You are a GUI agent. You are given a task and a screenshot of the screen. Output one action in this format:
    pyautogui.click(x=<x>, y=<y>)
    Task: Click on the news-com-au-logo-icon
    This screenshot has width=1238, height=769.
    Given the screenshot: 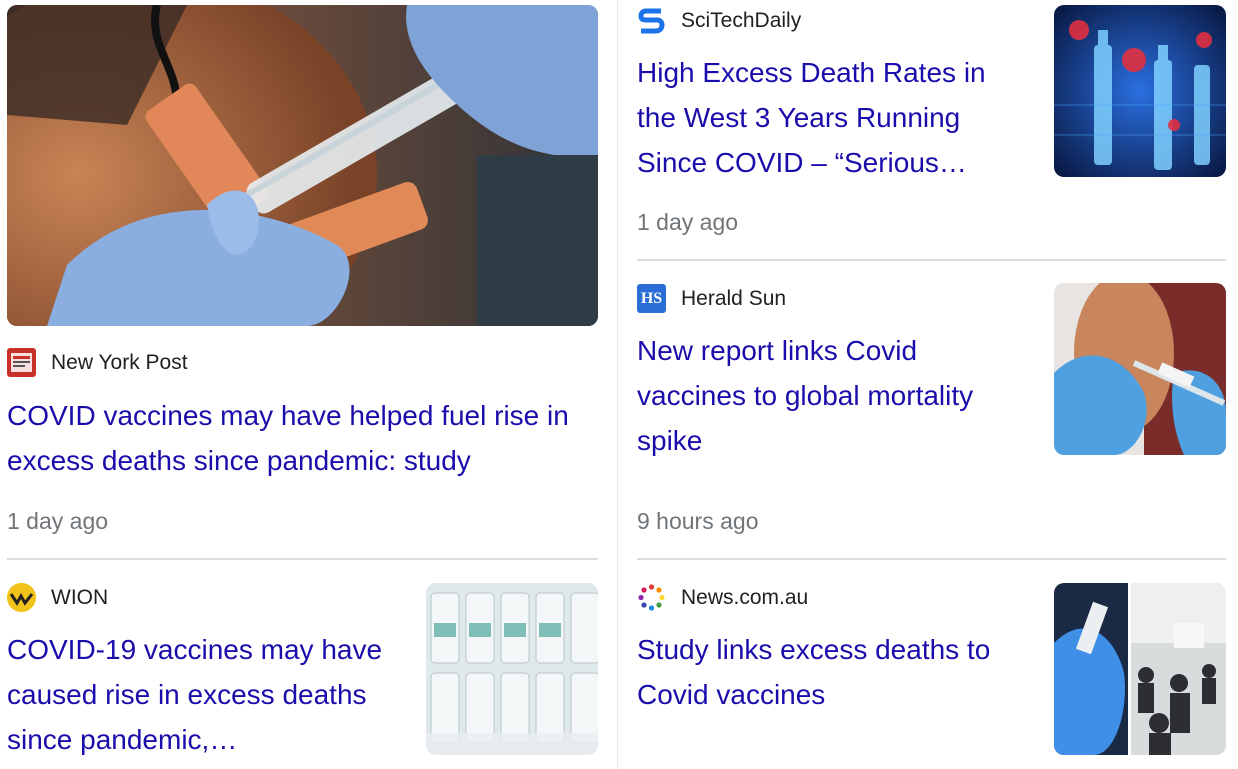 What is the action you would take?
    pyautogui.click(x=651, y=597)
    